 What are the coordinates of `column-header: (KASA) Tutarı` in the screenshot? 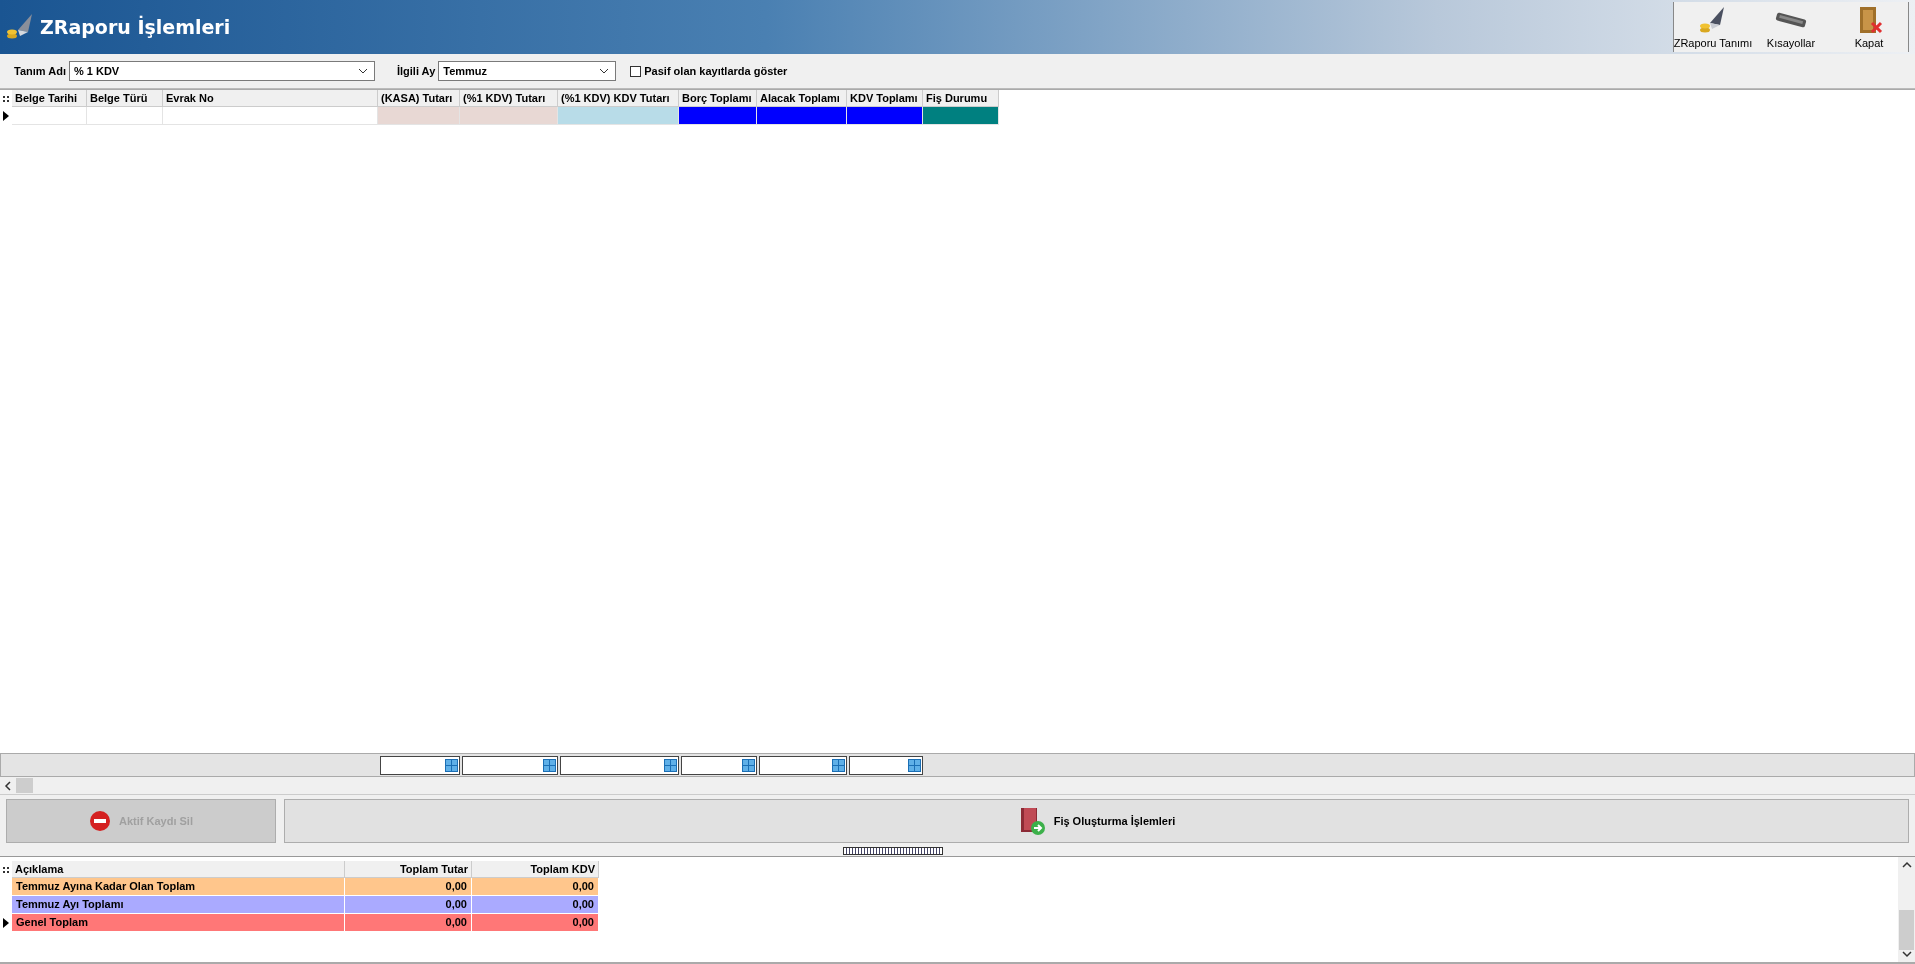 It's located at (419, 98).